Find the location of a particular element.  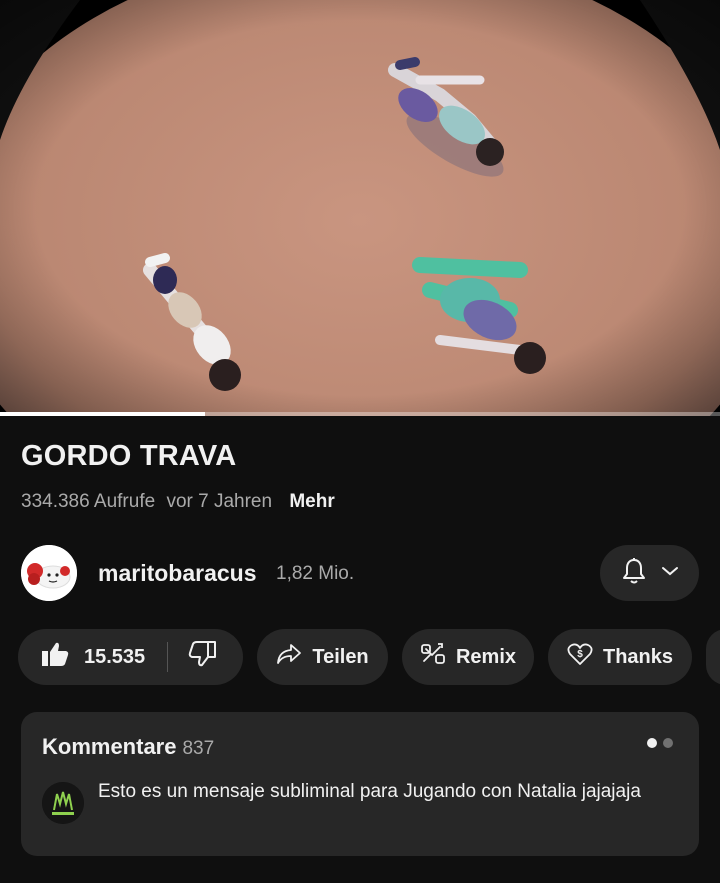

chevron-down-icon is located at coordinates (670, 573).